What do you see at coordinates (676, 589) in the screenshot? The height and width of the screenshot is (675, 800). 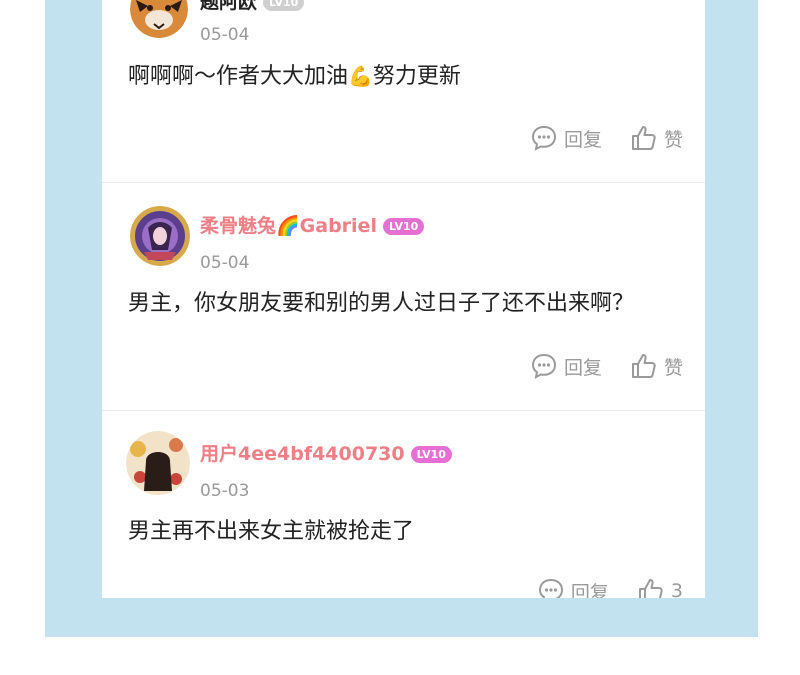 I see `like-count: 3` at bounding box center [676, 589].